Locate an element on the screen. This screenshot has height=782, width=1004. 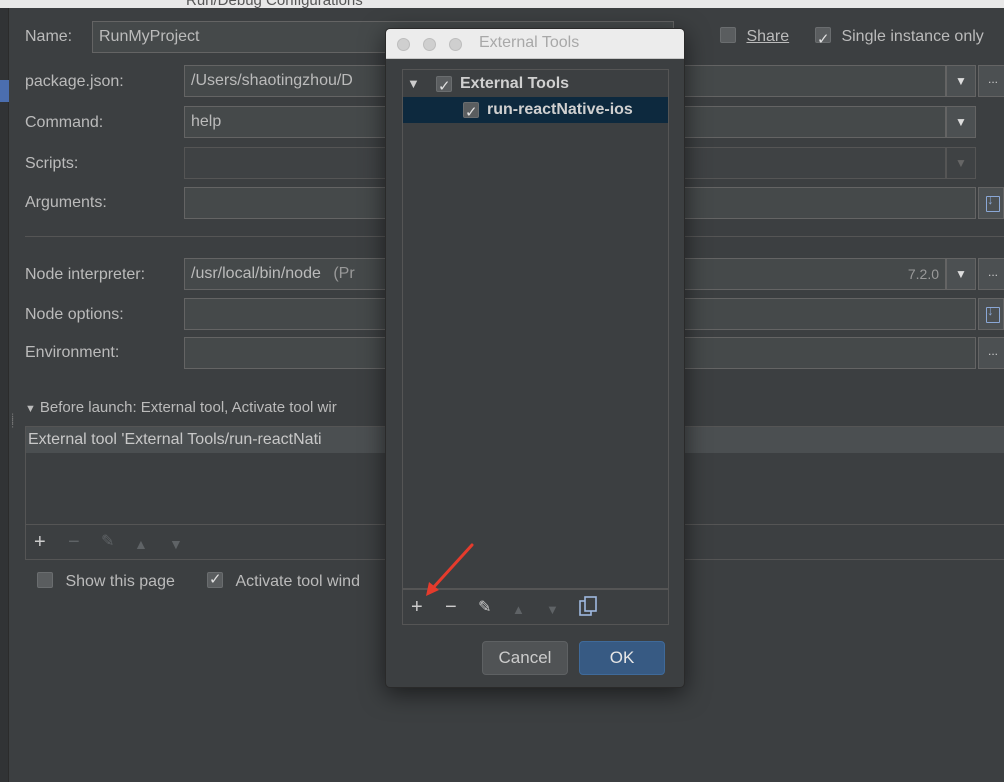
node-interpreter-hint: (Pr is located at coordinates (344, 273).